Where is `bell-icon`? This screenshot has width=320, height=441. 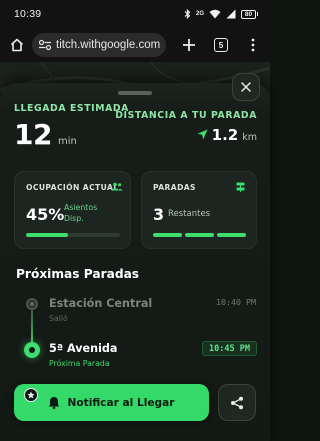 bell-icon is located at coordinates (54, 403).